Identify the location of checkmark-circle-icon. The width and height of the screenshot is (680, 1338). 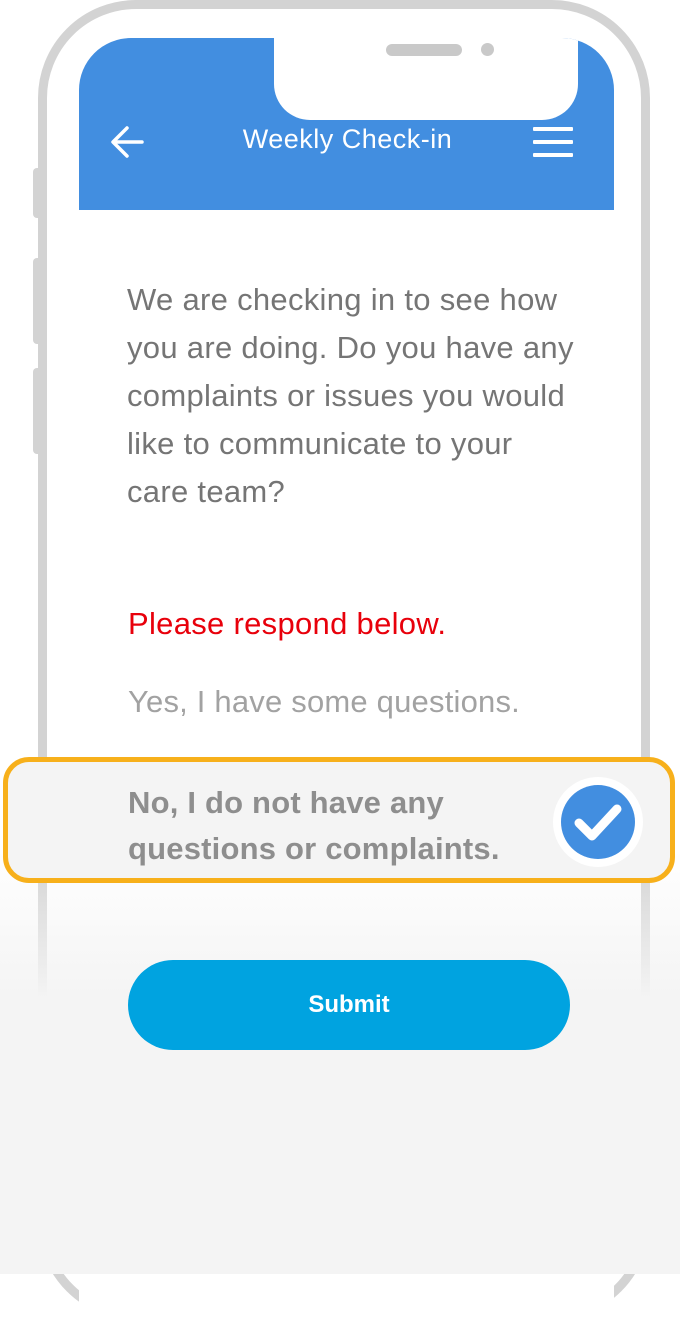
(598, 822).